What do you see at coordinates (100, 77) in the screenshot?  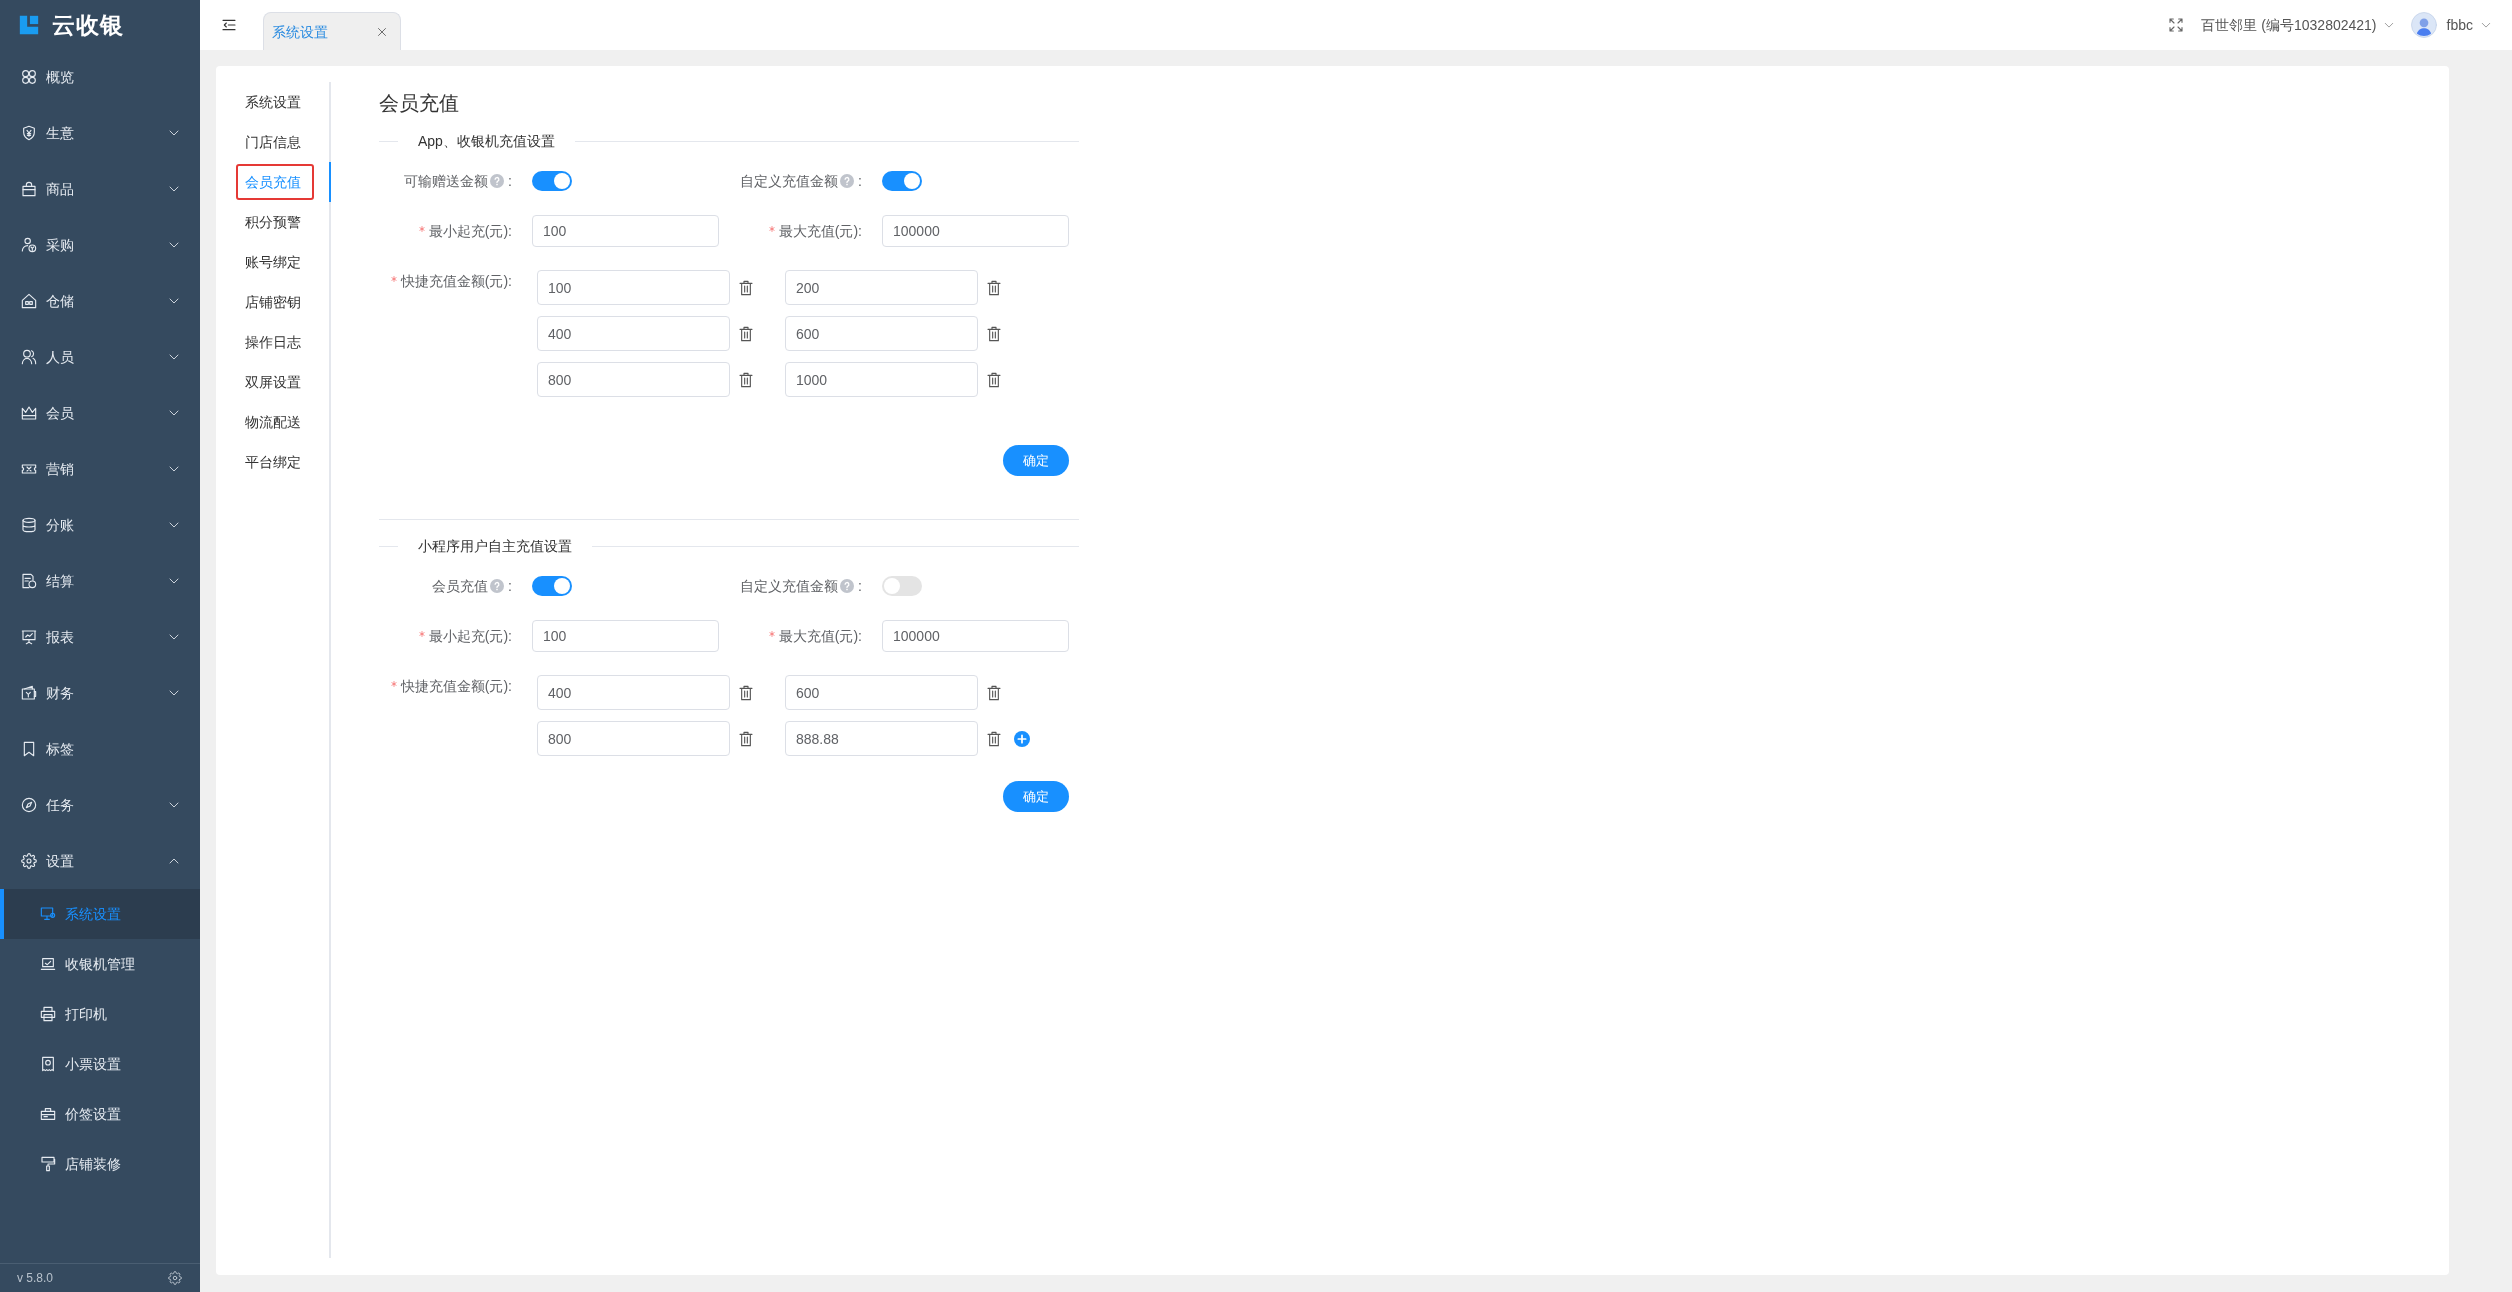 I see `nav-item: 概览` at bounding box center [100, 77].